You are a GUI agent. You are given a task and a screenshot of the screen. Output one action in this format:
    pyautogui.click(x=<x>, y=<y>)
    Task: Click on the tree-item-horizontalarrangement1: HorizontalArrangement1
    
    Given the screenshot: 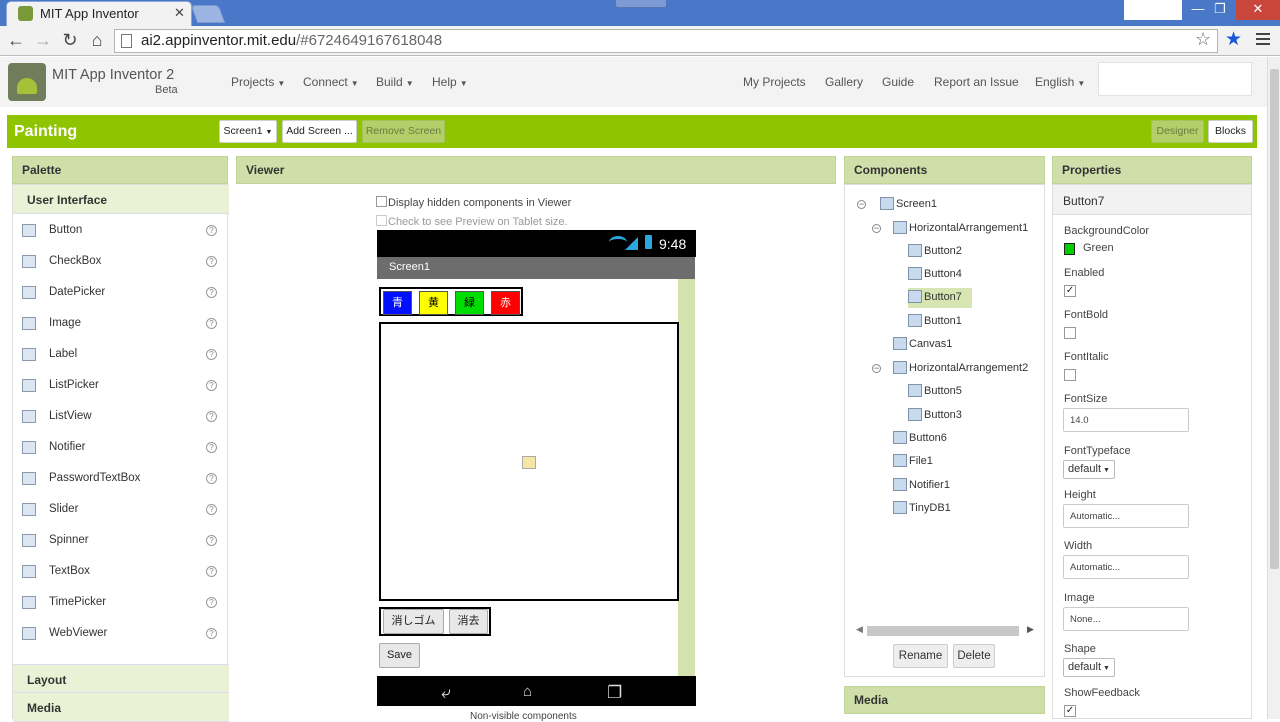 What is the action you would take?
    pyautogui.click(x=968, y=229)
    